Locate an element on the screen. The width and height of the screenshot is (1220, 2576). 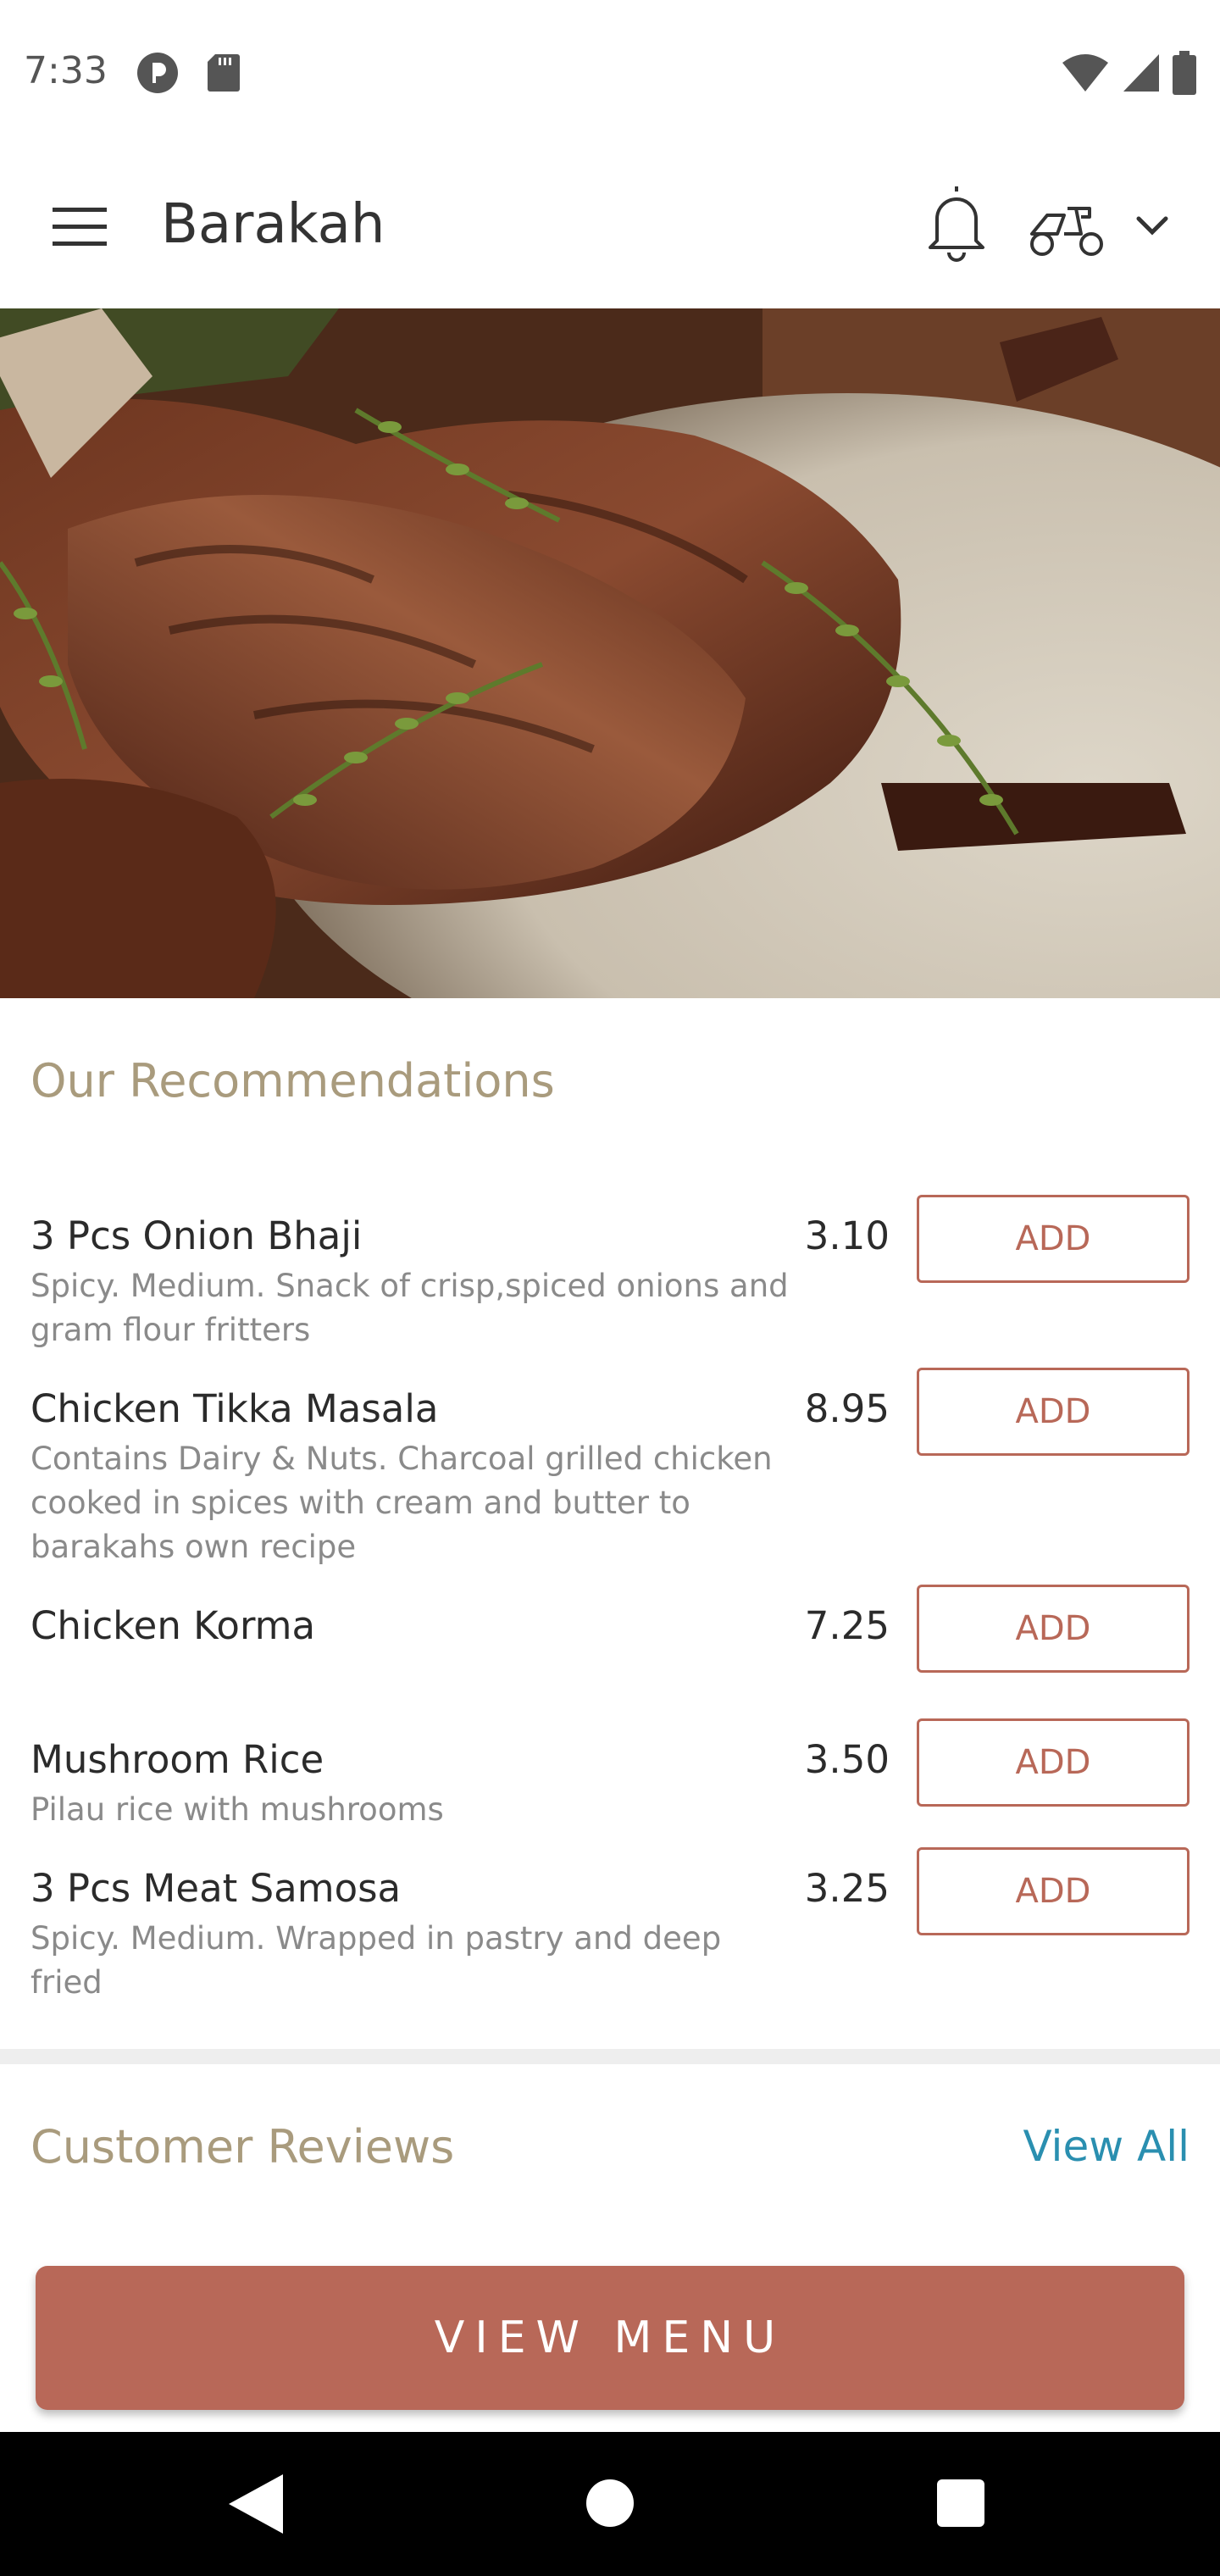
app-title: Barakah is located at coordinates (273, 224).